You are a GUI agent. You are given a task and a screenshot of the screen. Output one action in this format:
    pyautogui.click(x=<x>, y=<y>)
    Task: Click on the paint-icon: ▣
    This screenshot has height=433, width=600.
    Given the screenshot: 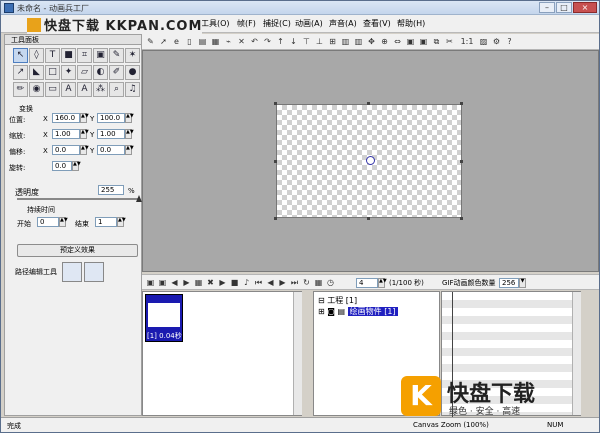 What is the action you would take?
    pyautogui.click(x=100, y=55)
    